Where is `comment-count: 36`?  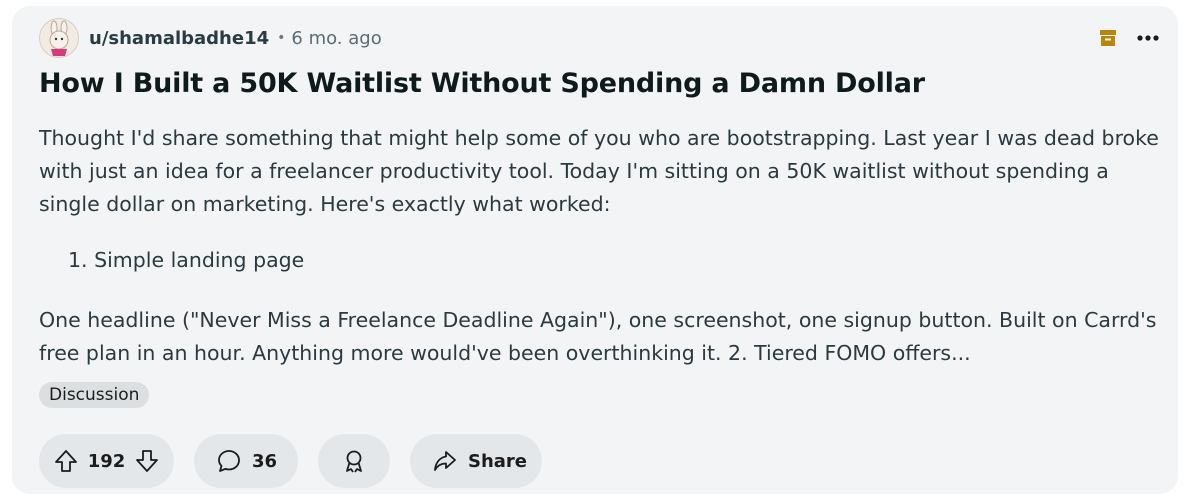
comment-count: 36 is located at coordinates (265, 461).